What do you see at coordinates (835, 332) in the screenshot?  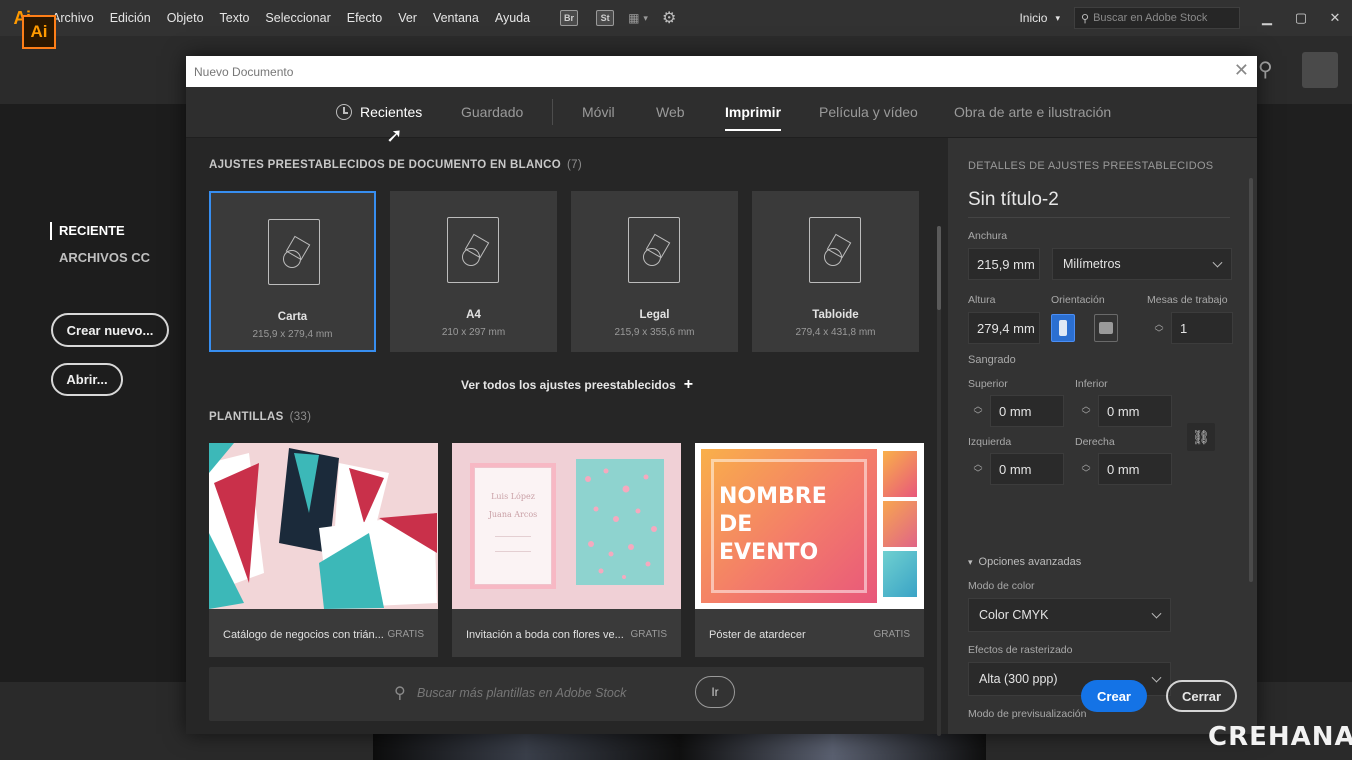 I see `preset-size: 279,4 x 431,8 mm` at bounding box center [835, 332].